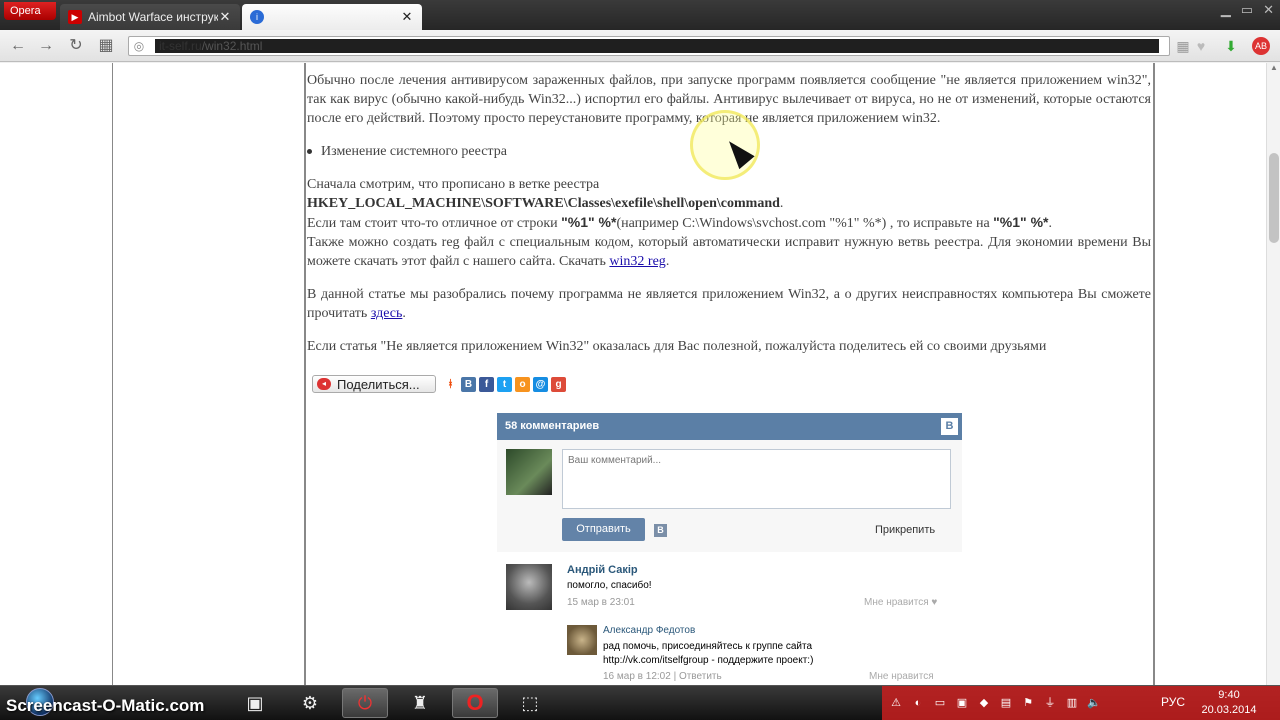 This screenshot has width=1280, height=720. I want to click on vk-share-icon: В, so click(660, 530).